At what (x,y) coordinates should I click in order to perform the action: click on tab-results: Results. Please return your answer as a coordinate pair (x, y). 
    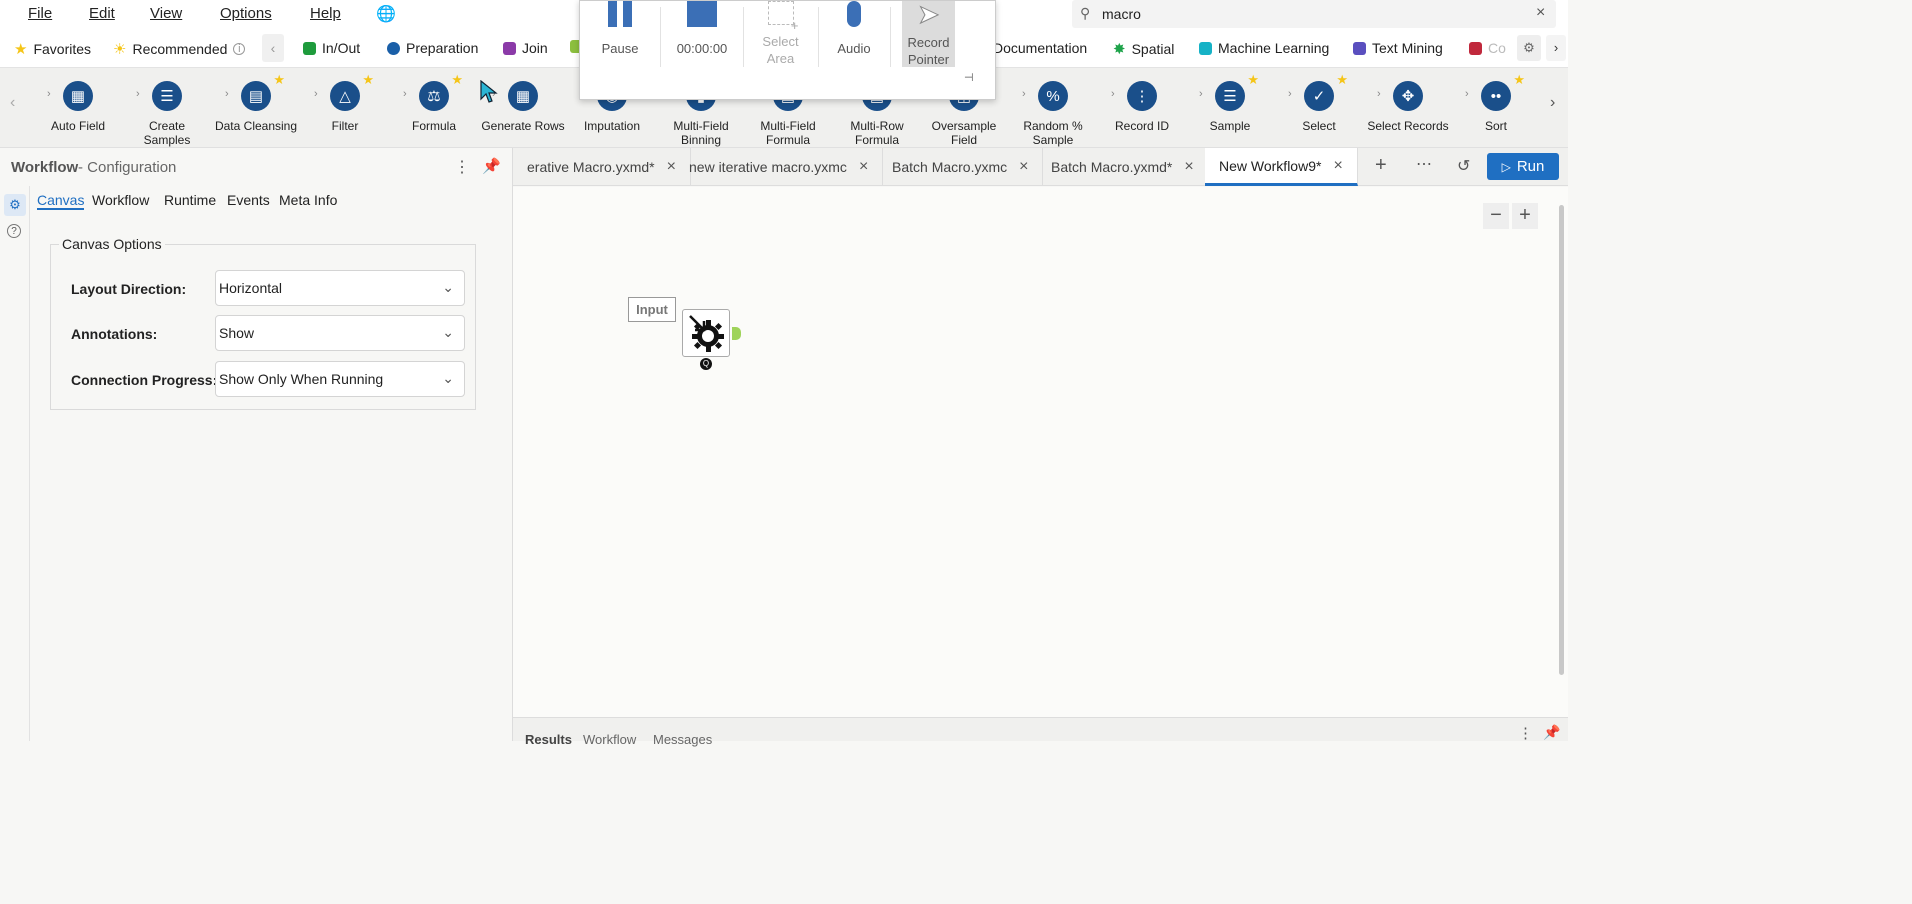
    Looking at the image, I should click on (548, 739).